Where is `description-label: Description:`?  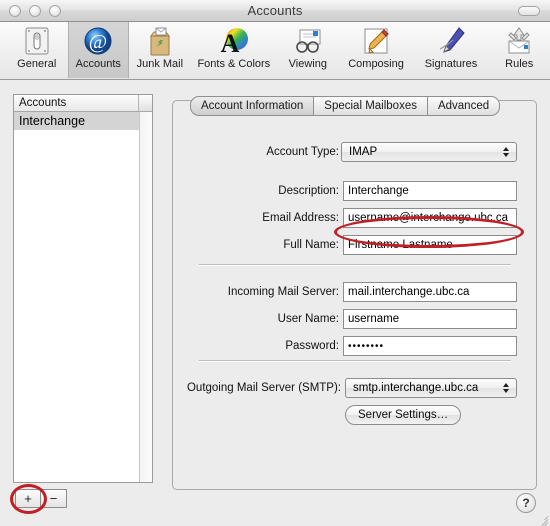 description-label: Description: is located at coordinates (308, 191).